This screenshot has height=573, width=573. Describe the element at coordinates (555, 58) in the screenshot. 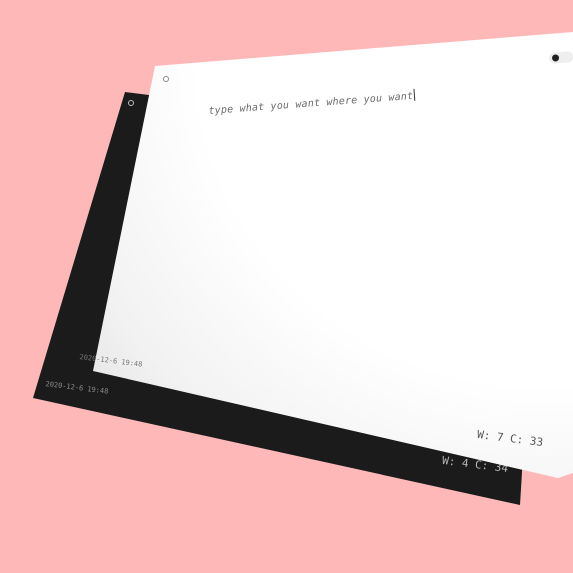

I see `toggle-knob` at that location.